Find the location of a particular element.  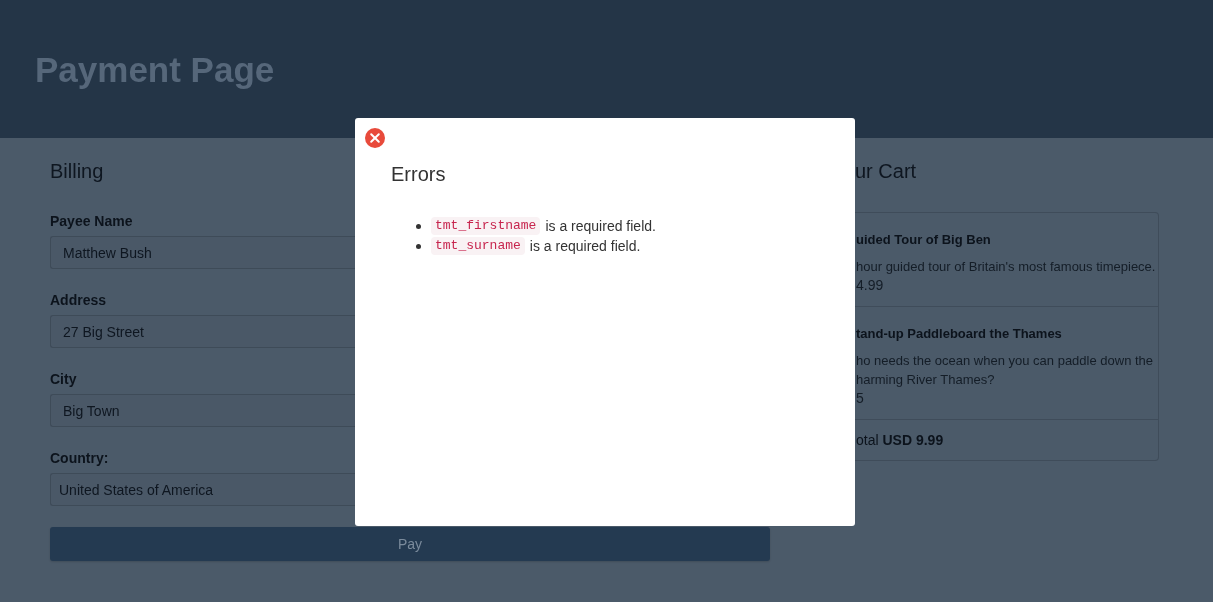

close-icon is located at coordinates (375, 138).